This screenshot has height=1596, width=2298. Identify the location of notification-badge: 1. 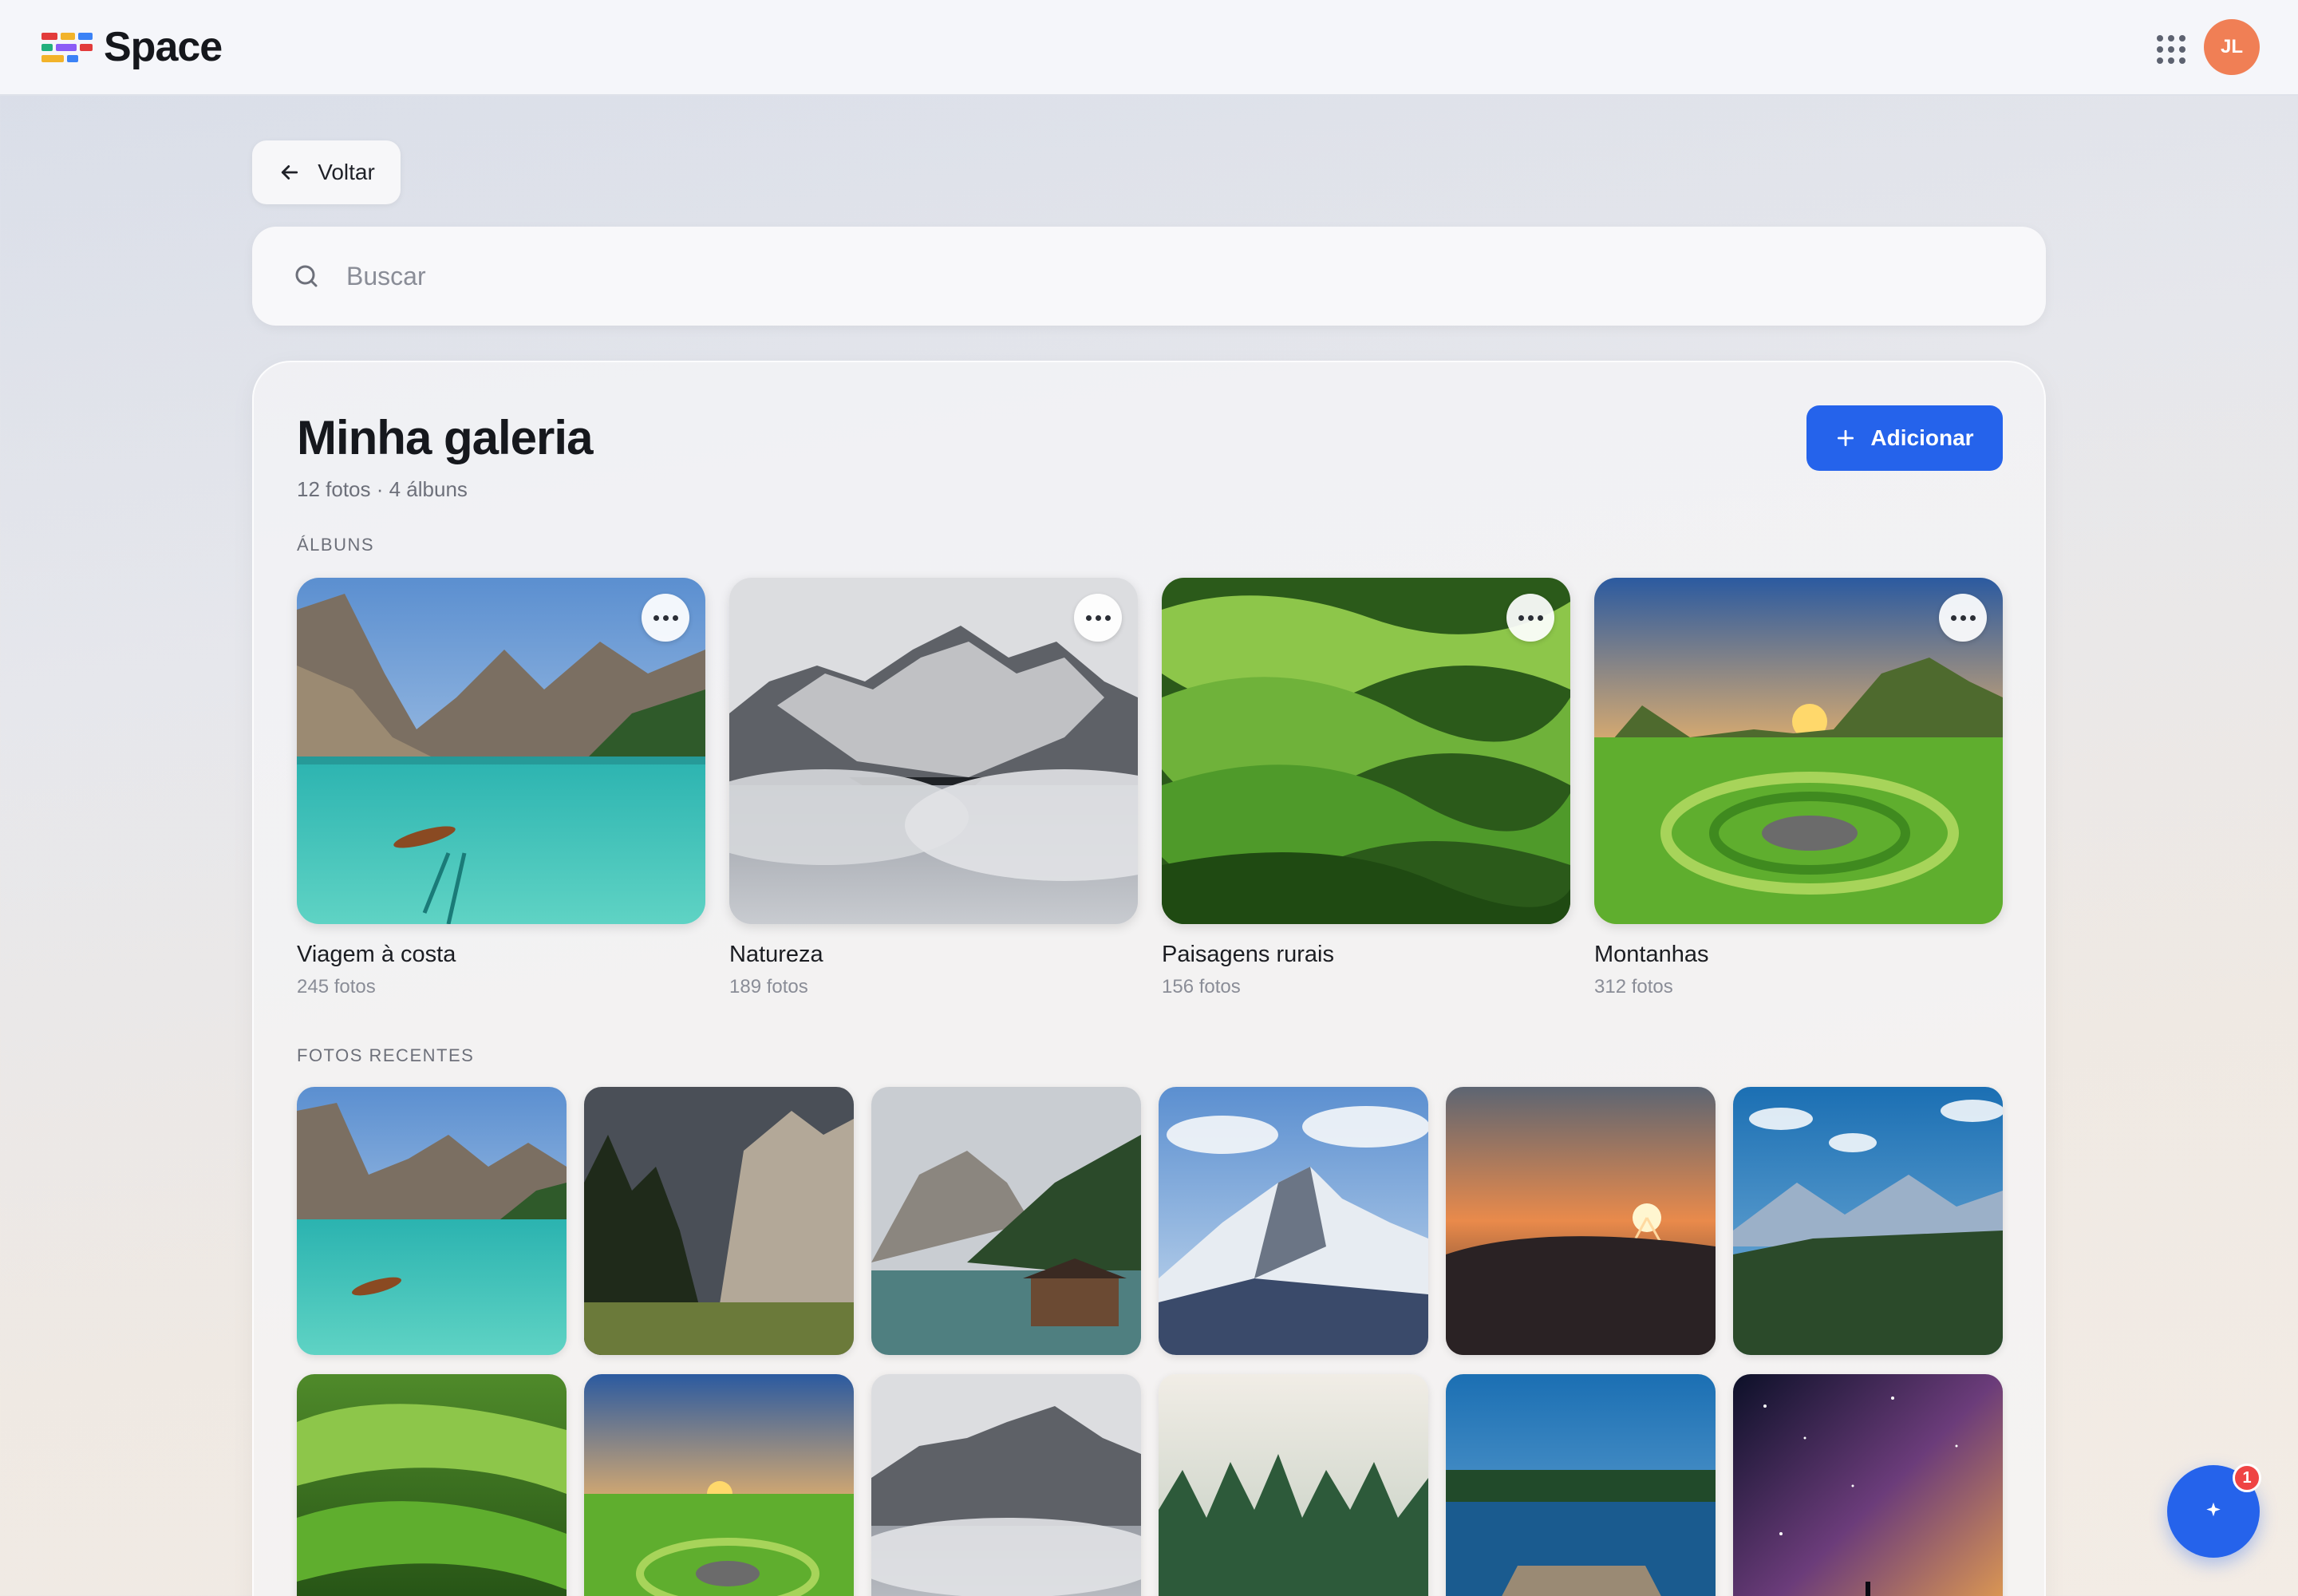
(2247, 1478).